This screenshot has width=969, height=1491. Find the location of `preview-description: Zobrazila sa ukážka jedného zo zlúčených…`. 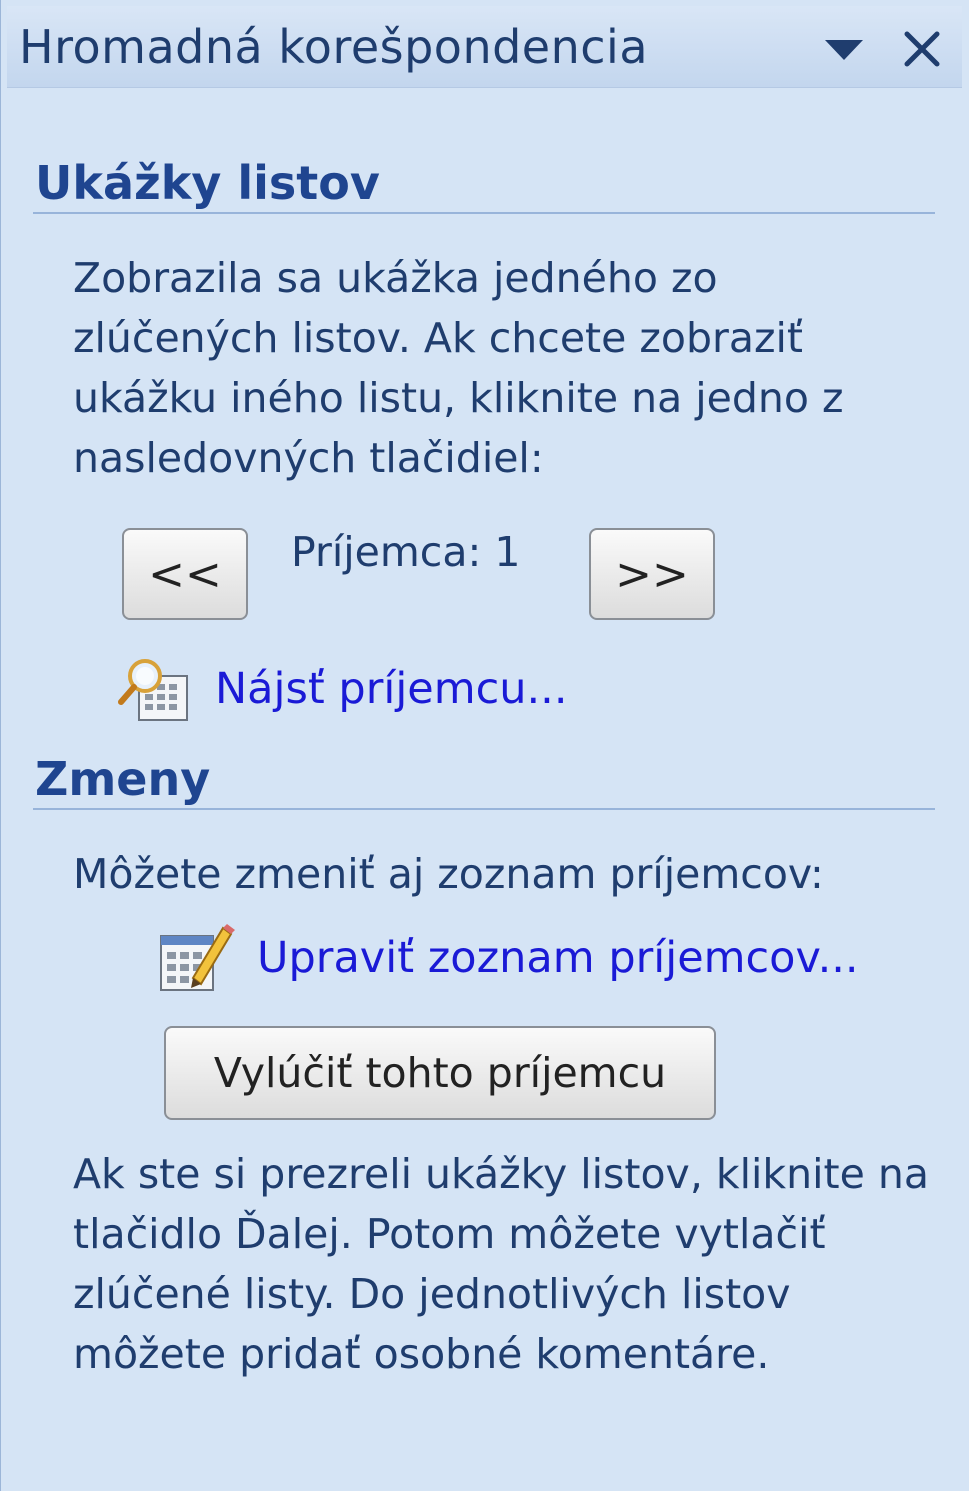

preview-description: Zobrazila sa ukážka jedného zo zlúčených… is located at coordinates (458, 368).